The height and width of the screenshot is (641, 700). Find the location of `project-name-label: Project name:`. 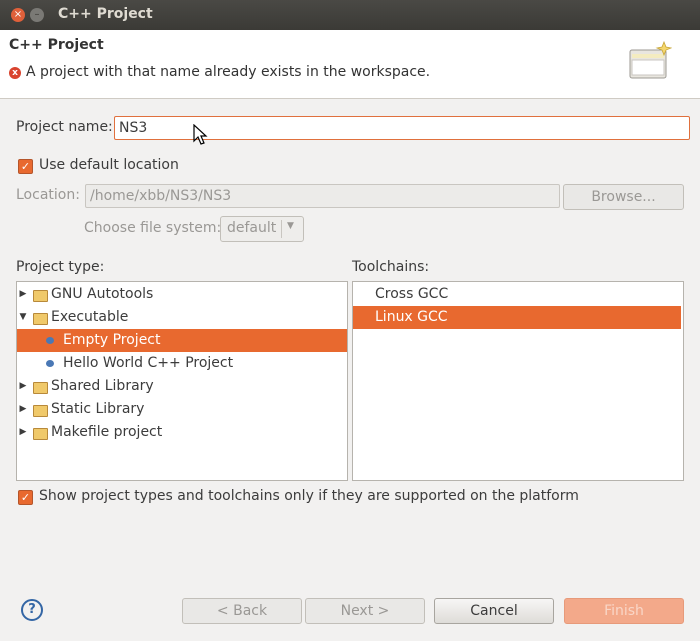

project-name-label: Project name: is located at coordinates (64, 127).